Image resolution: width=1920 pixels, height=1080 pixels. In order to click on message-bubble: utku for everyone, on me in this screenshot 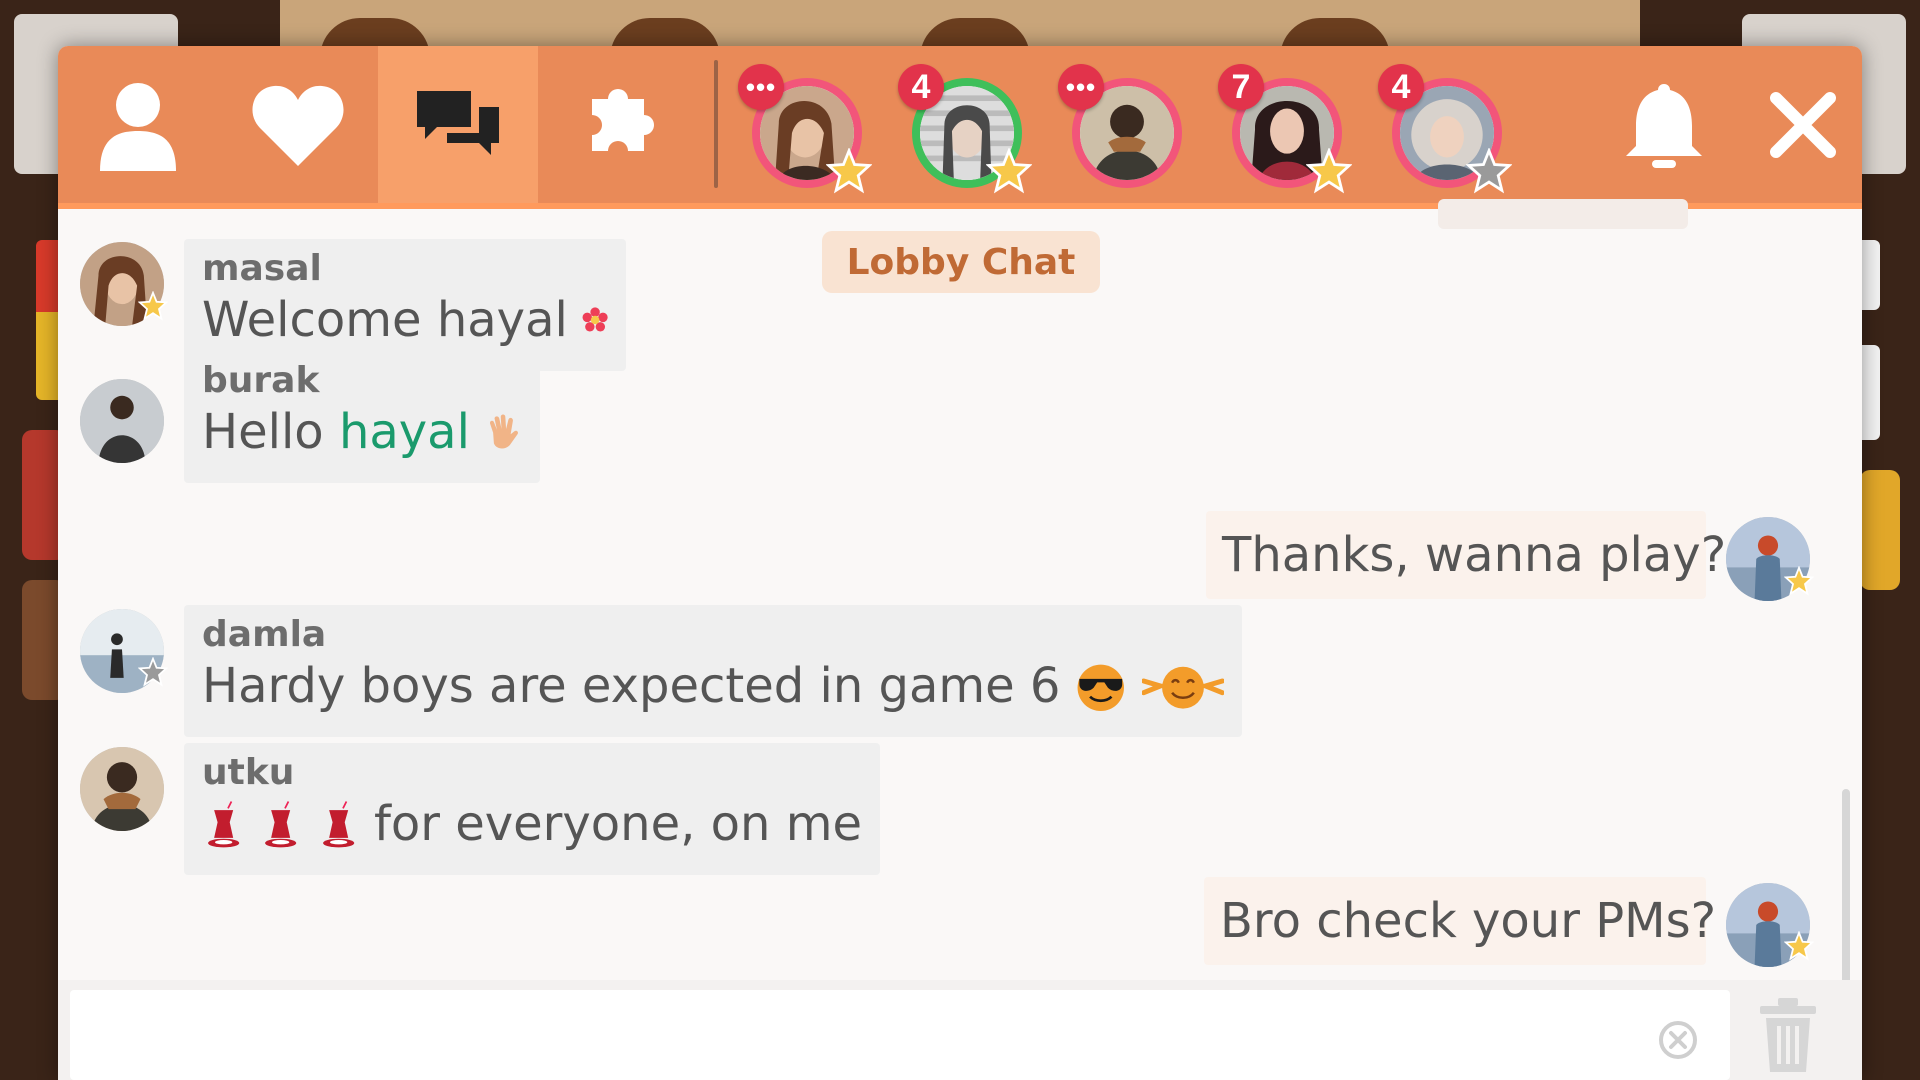, I will do `click(532, 809)`.